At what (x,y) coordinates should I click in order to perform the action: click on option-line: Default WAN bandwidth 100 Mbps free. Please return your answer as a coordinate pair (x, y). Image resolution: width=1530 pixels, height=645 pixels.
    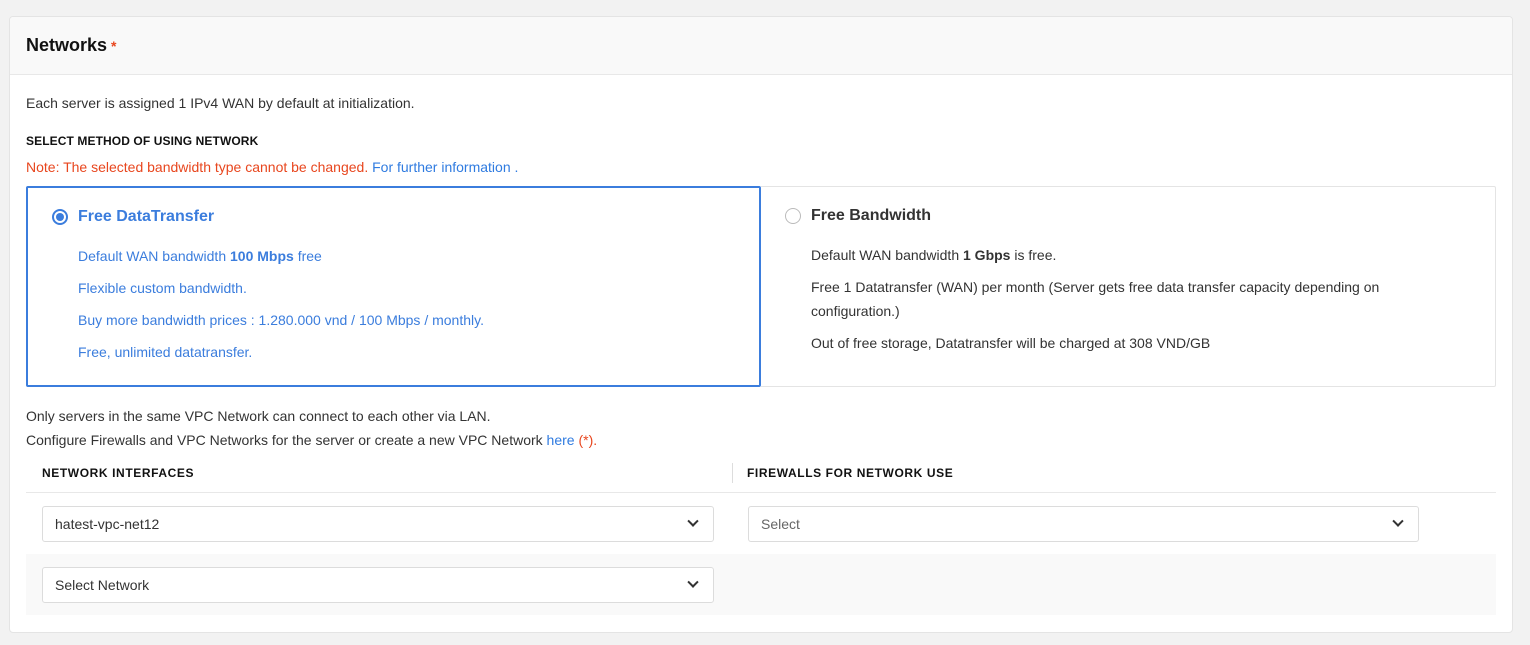
    Looking at the image, I should click on (200, 256).